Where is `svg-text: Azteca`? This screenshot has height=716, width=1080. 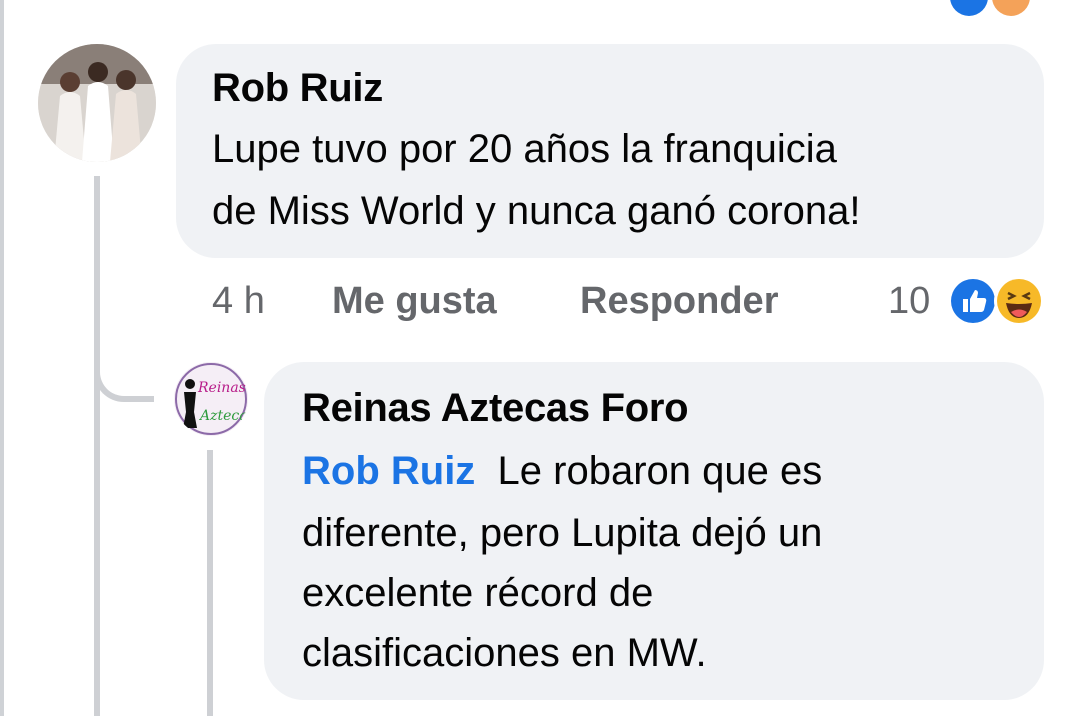
svg-text: Azteca is located at coordinates (223, 416).